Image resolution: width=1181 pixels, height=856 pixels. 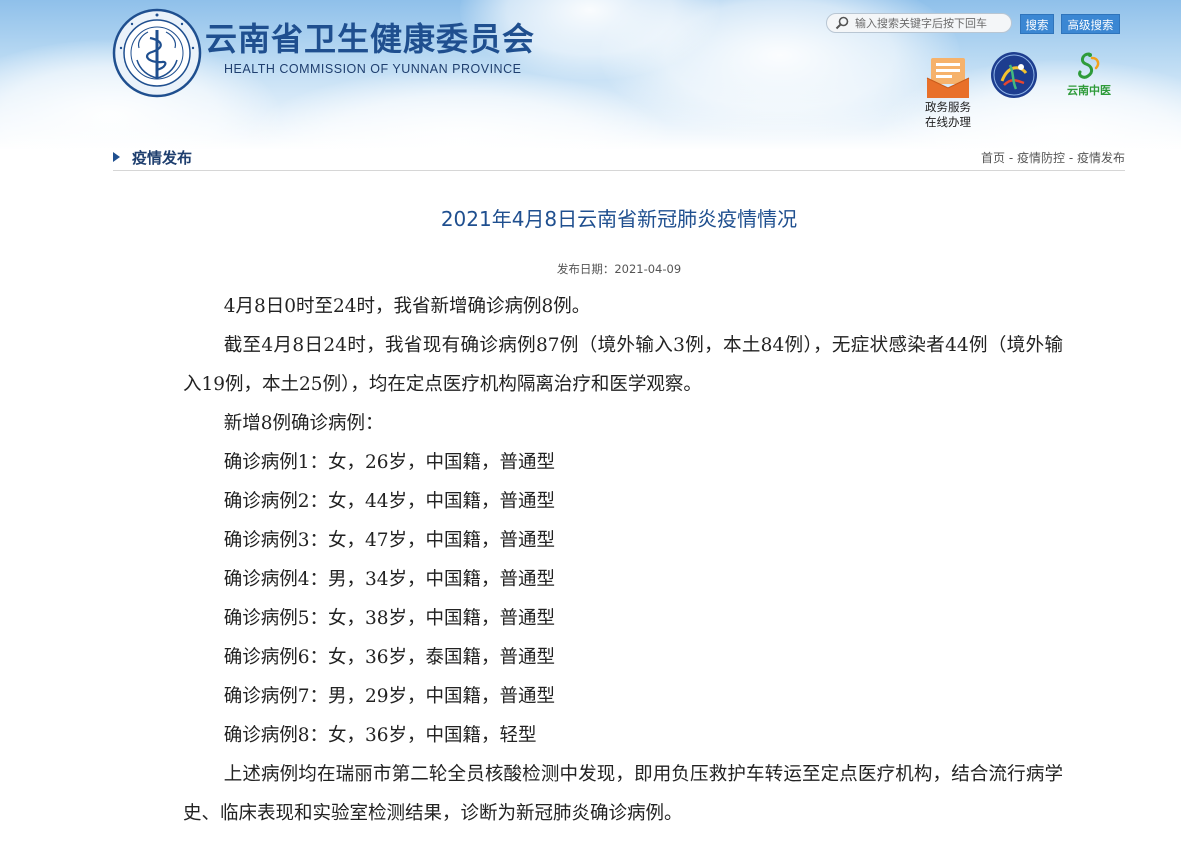 I want to click on article-paragraph: 确诊病例4：男，34岁，中国籍，普通型, so click(x=389, y=579).